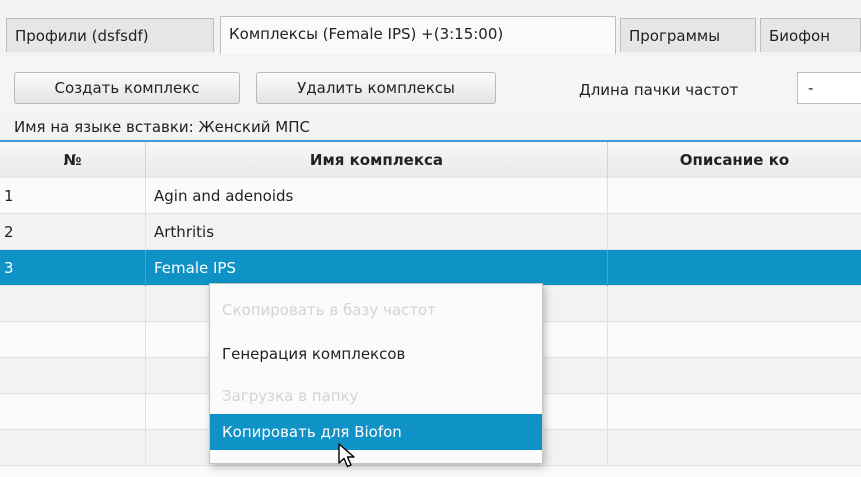  I want to click on tab-programs-label: Программы, so click(675, 36).